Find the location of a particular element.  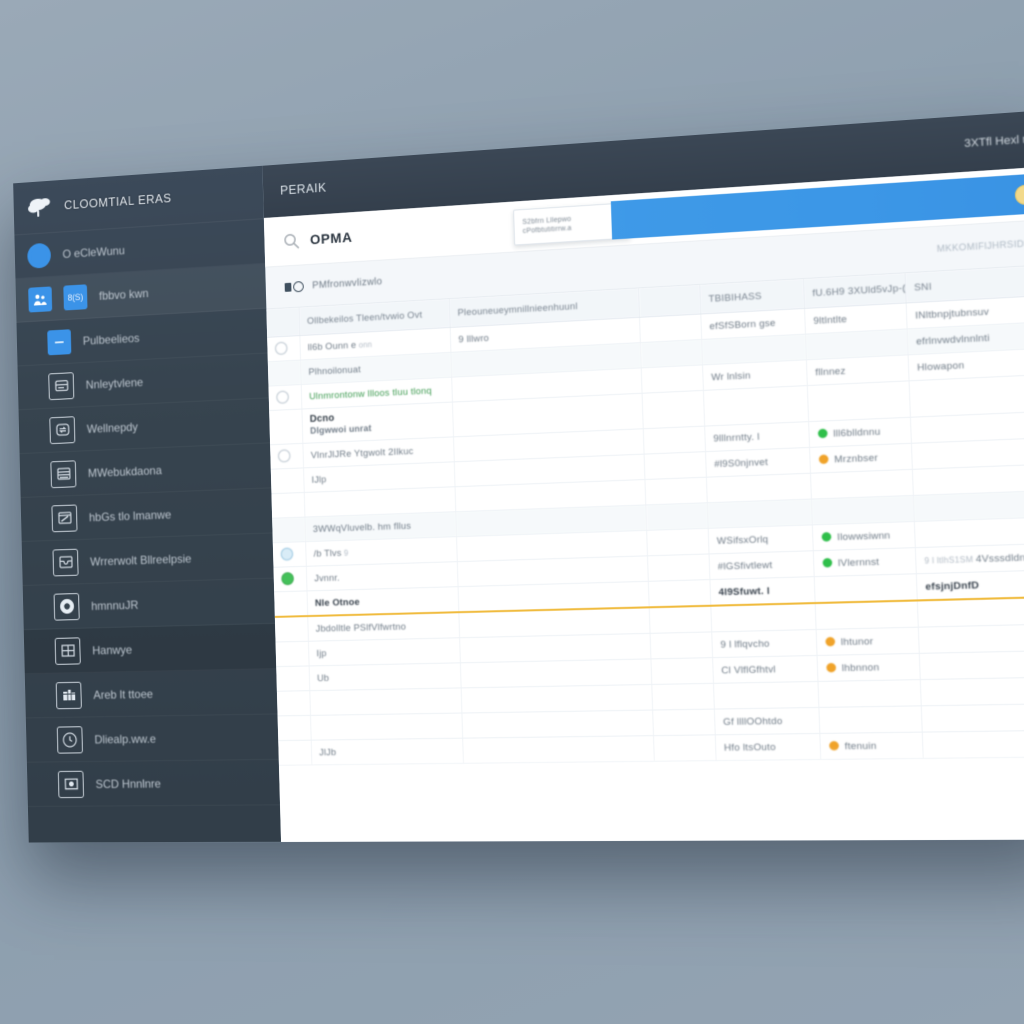

status-label: ftenuin is located at coordinates (860, 746).